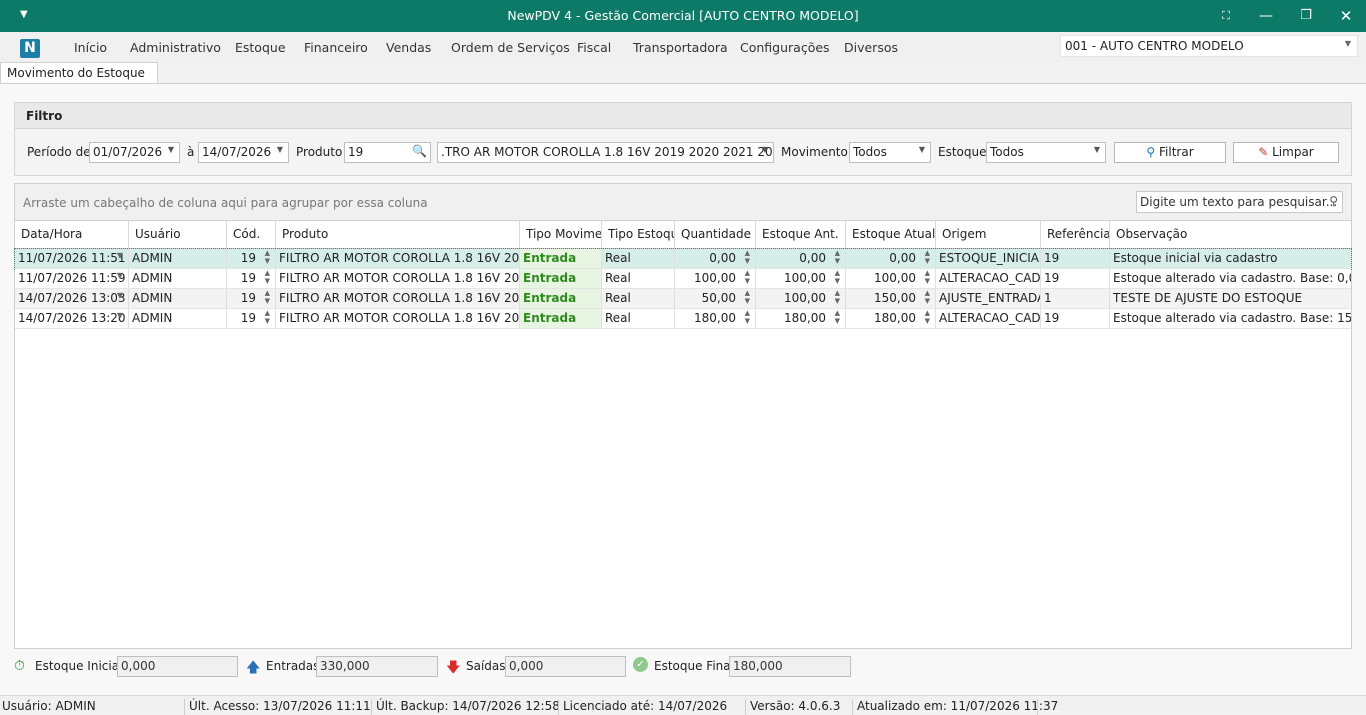  I want to click on limpar-button: ✎ Limpar, so click(1286, 152).